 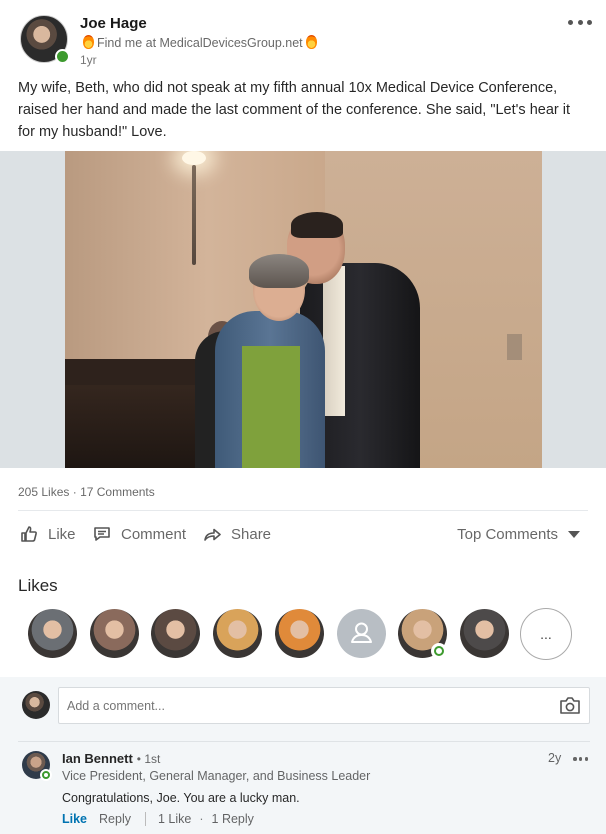 I want to click on comment-sort-label: Top Comments, so click(x=507, y=534).